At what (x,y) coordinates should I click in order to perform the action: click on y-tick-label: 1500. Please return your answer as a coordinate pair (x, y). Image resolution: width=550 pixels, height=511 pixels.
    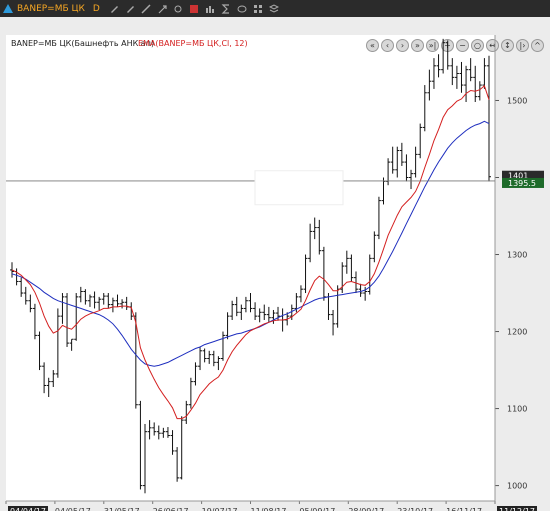
    Looking at the image, I should click on (517, 100).